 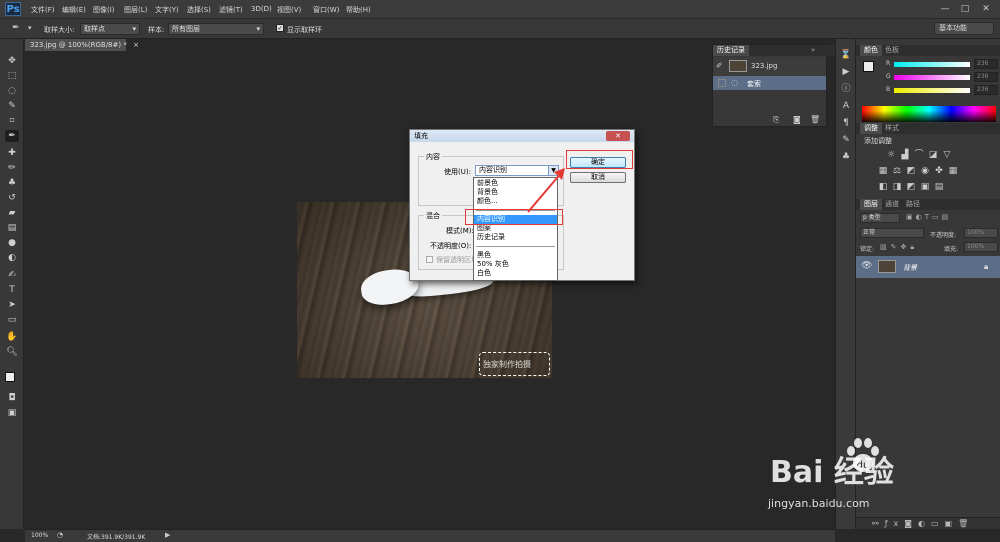 What do you see at coordinates (722, 83) in the screenshot?
I see `history-state-checkbox` at bounding box center [722, 83].